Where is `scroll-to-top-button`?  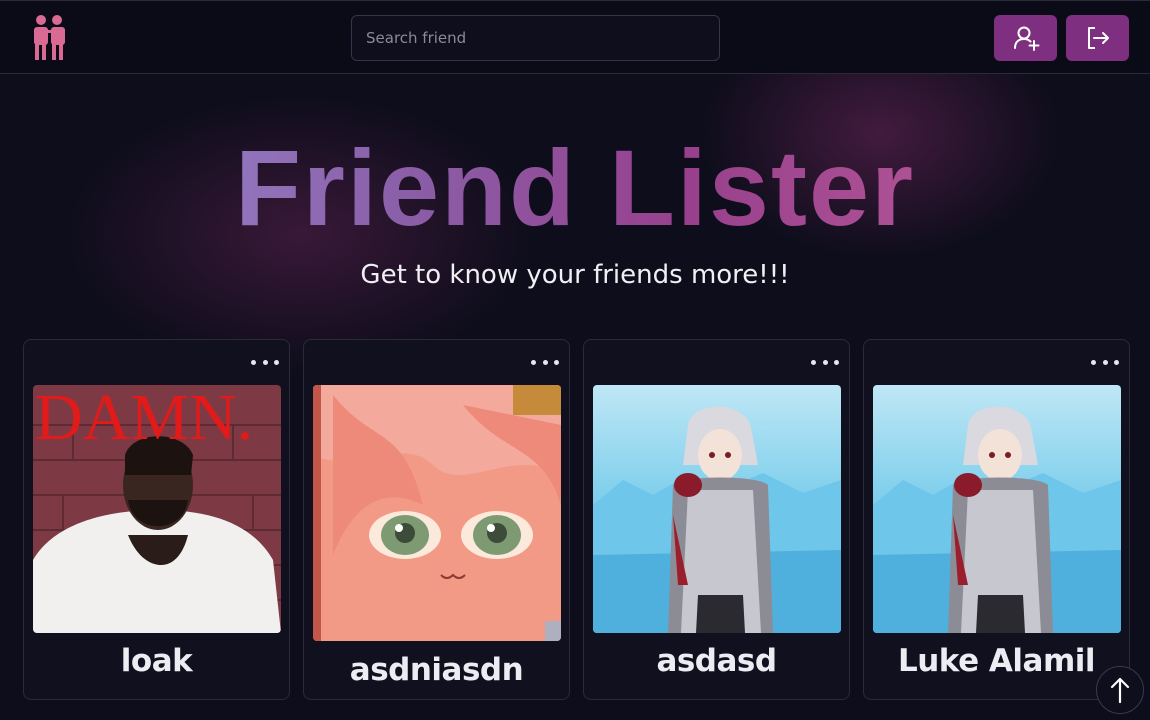
scroll-to-top-button is located at coordinates (1120, 690).